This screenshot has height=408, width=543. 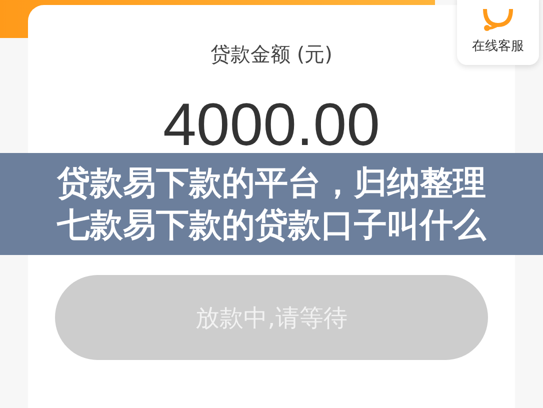 I want to click on support-label: 在线客服, so click(x=498, y=46).